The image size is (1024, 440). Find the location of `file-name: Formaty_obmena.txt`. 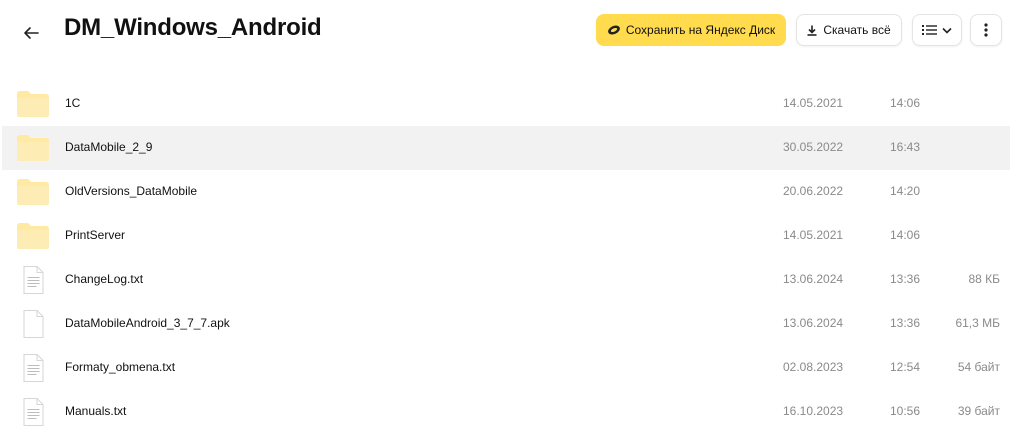

file-name: Formaty_obmena.txt is located at coordinates (120, 367).